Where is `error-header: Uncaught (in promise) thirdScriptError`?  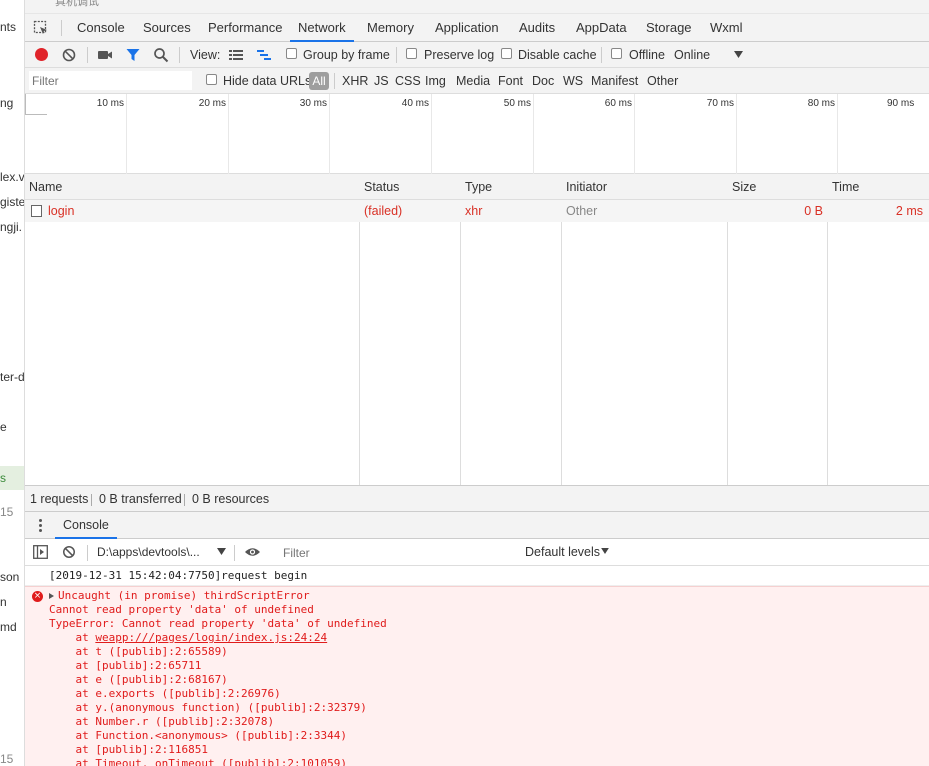
error-header: Uncaught (in promise) thirdScriptError is located at coordinates (179, 596).